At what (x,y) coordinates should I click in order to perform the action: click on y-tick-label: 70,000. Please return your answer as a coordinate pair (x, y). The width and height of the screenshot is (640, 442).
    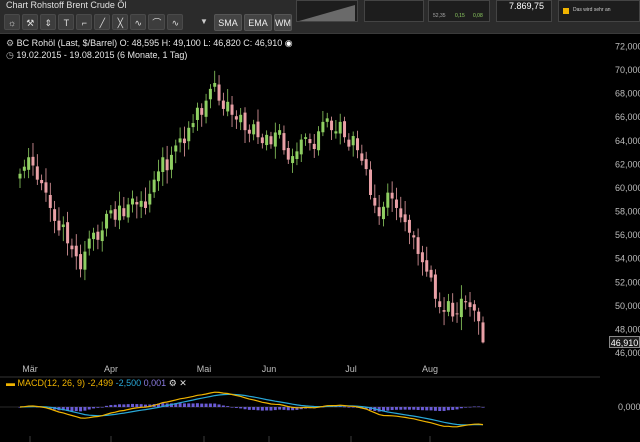
    Looking at the image, I should click on (627, 70).